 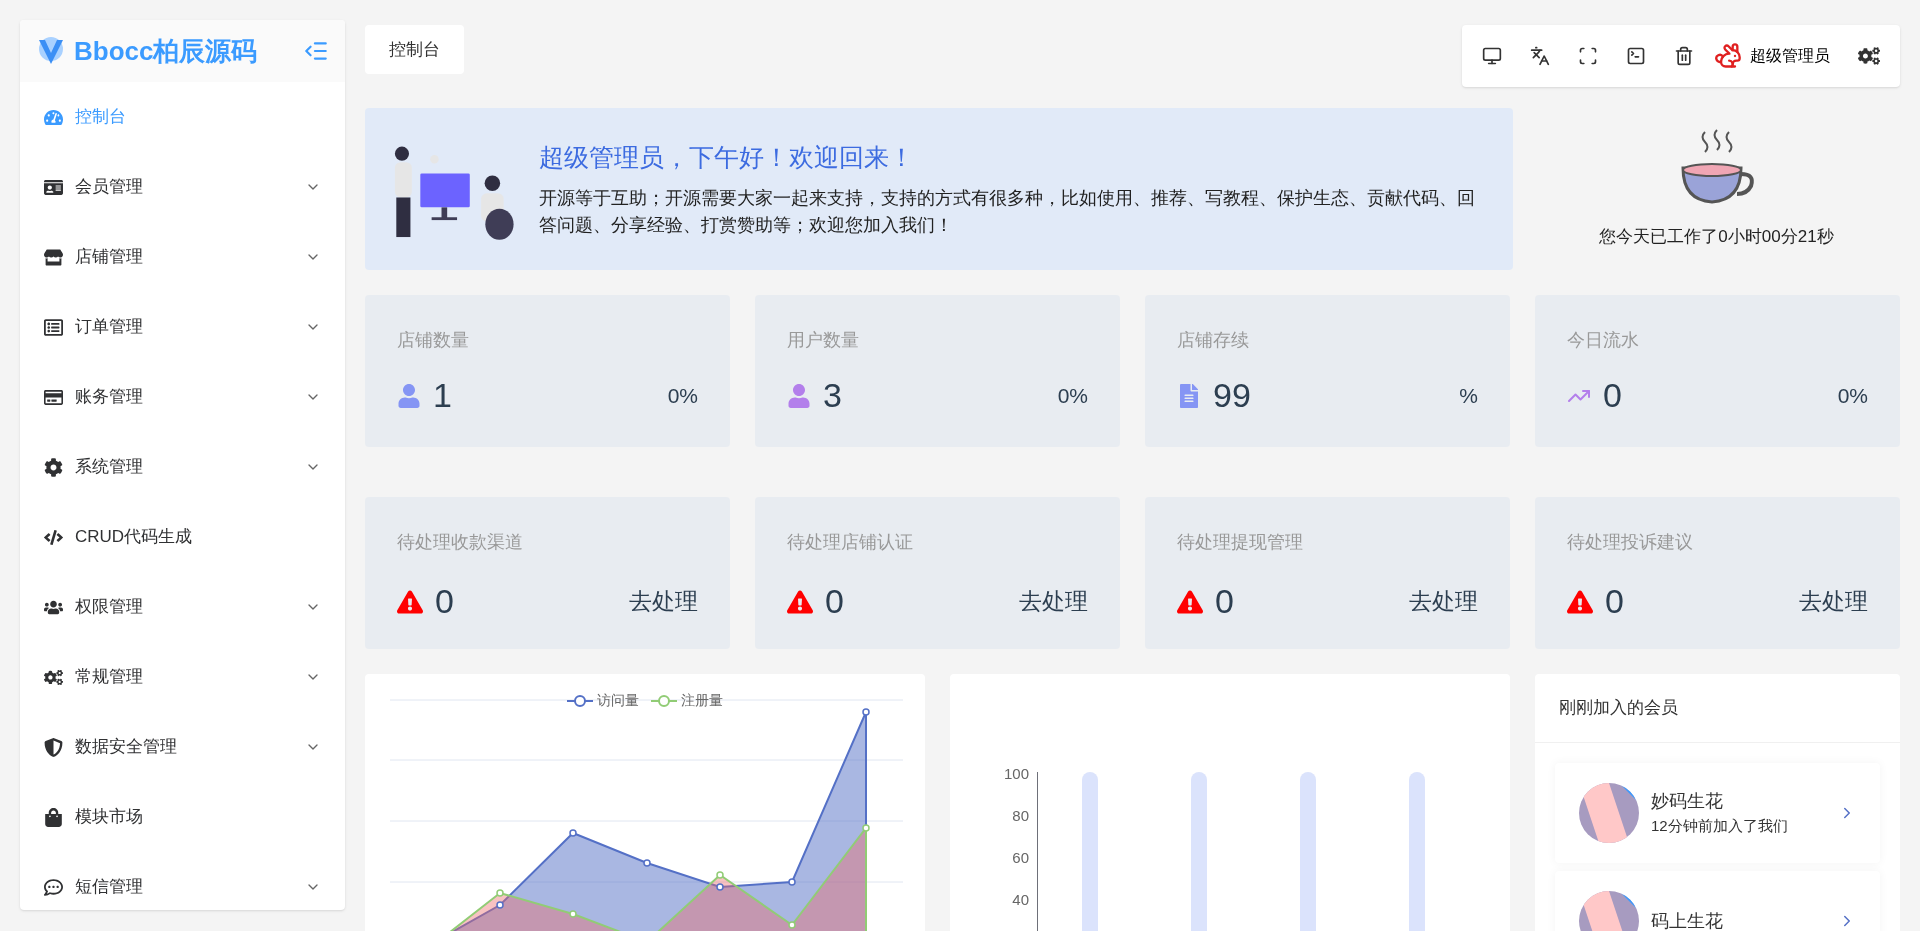 I want to click on stat-label: 店铺存续, so click(x=1213, y=340).